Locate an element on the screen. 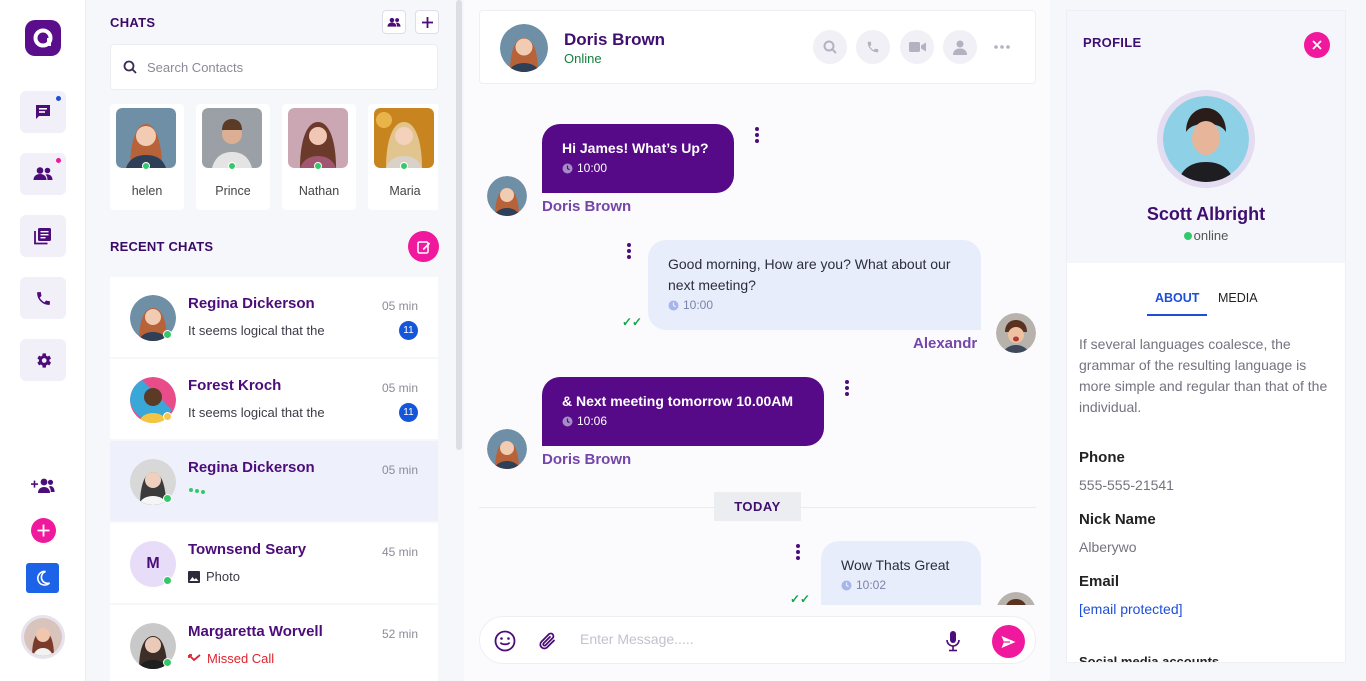 This screenshot has width=1366, height=681. tab-media: MEDIA is located at coordinates (1238, 298).